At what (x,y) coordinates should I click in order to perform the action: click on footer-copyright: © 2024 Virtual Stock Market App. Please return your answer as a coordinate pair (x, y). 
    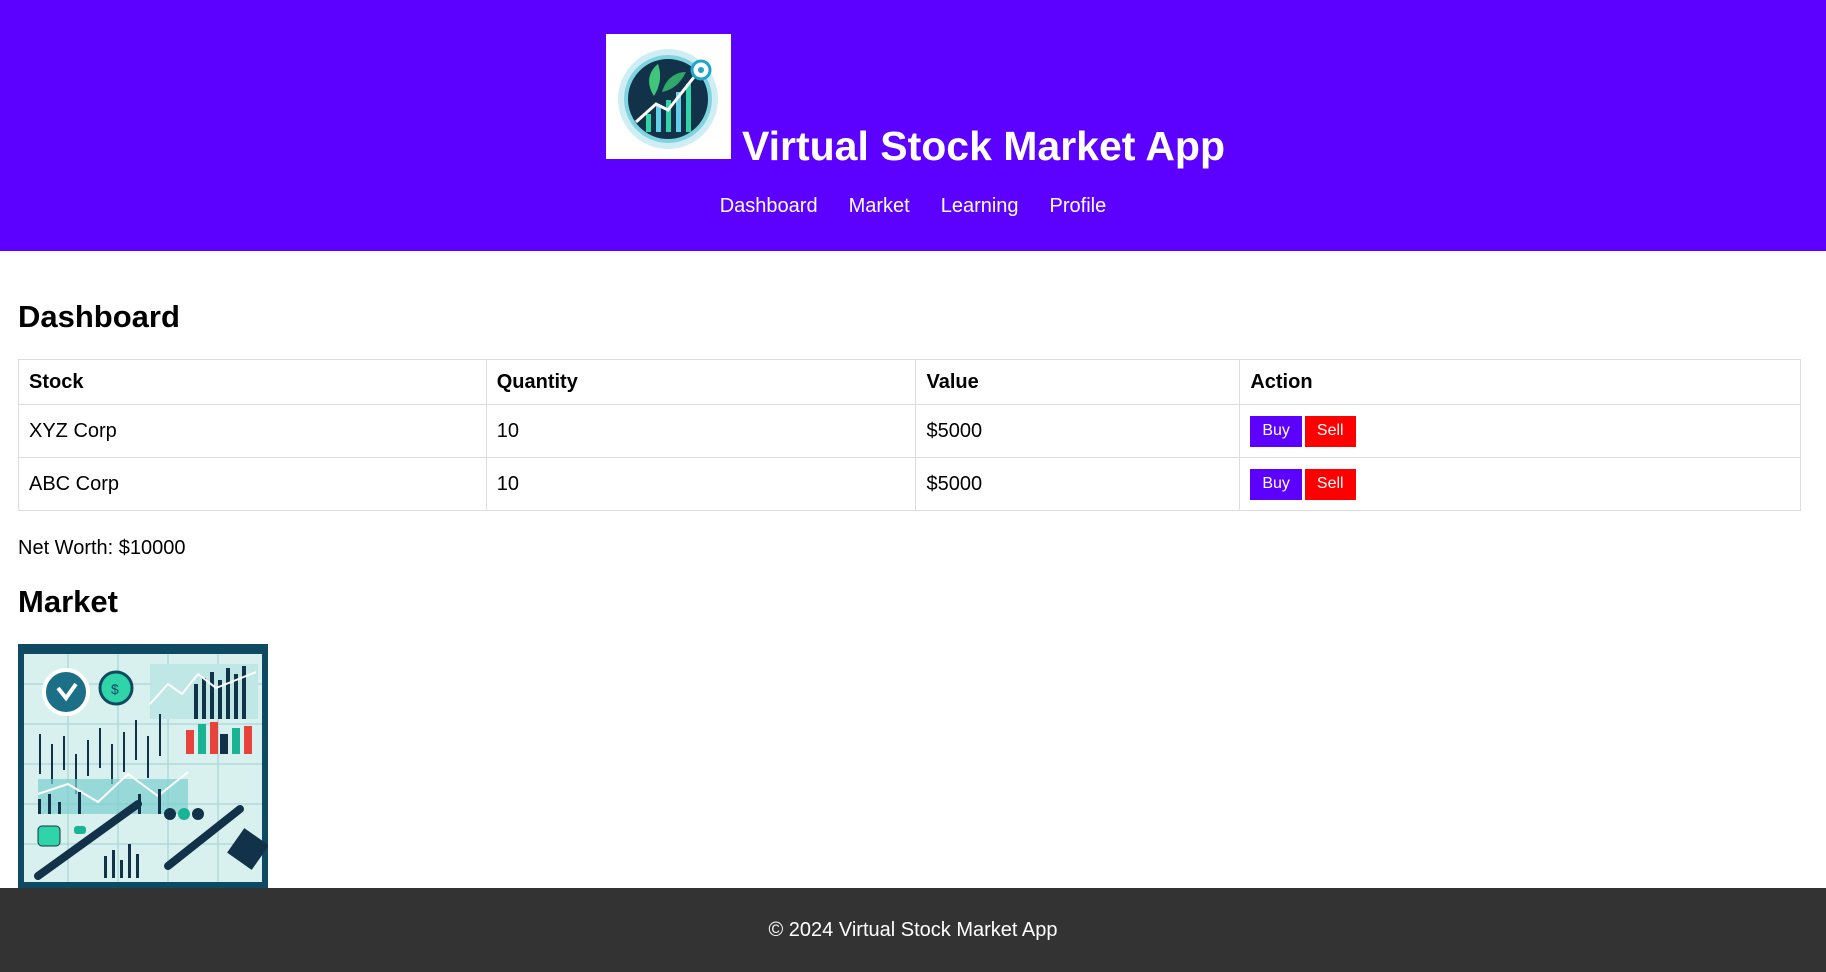
    Looking at the image, I should click on (913, 929).